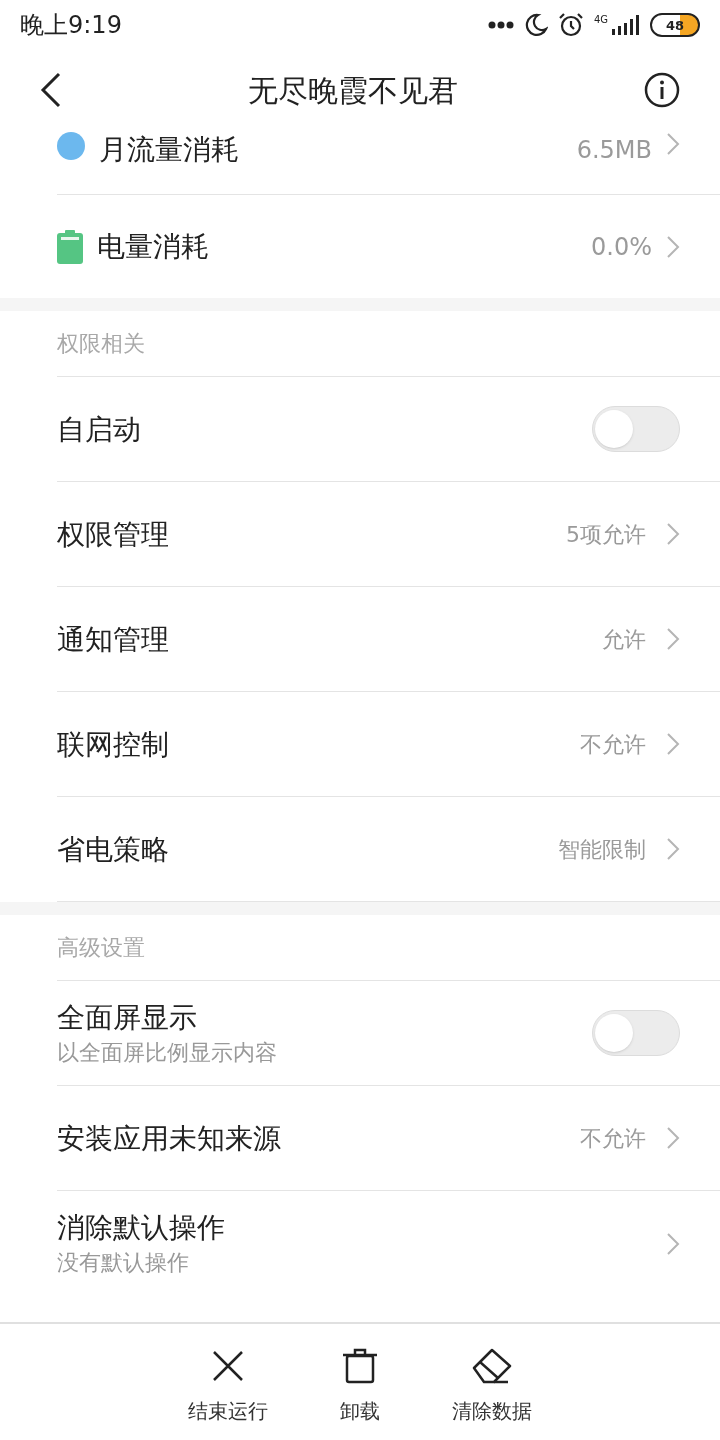 The width and height of the screenshot is (720, 1440). I want to click on setting-label: 安装应用未知来源, so click(169, 1138).